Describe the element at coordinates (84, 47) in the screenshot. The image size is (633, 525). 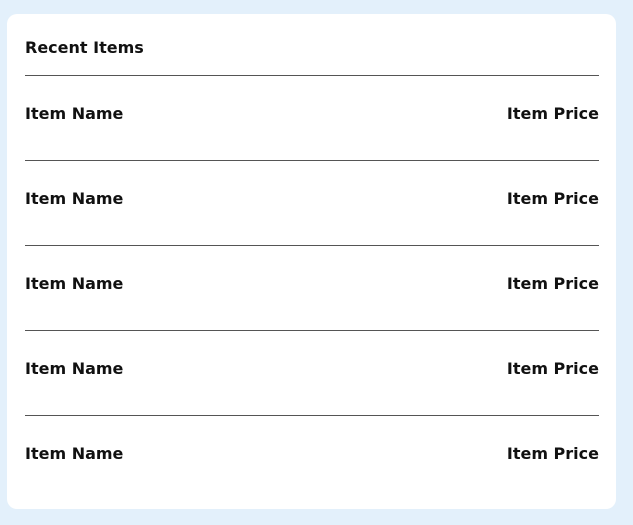
I see `card-title: Recent Items` at that location.